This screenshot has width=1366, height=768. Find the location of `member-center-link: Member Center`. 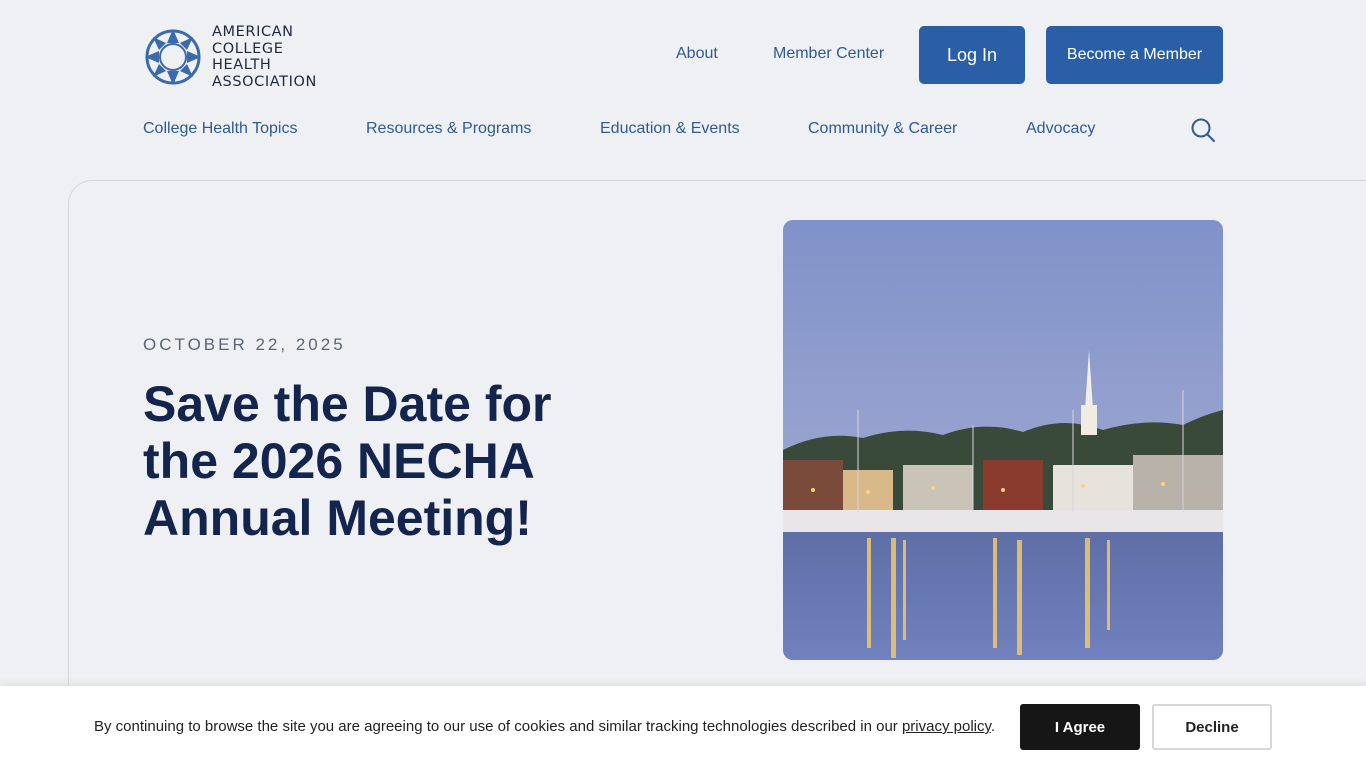

member-center-link: Member Center is located at coordinates (828, 54).